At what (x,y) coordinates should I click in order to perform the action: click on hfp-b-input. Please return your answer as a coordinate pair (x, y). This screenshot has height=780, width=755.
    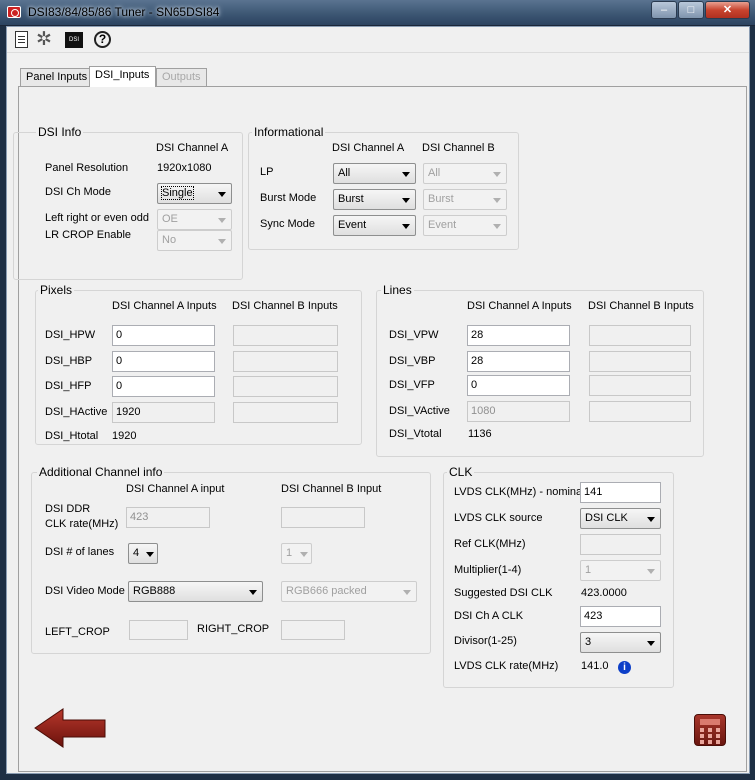
    Looking at the image, I should click on (285, 386).